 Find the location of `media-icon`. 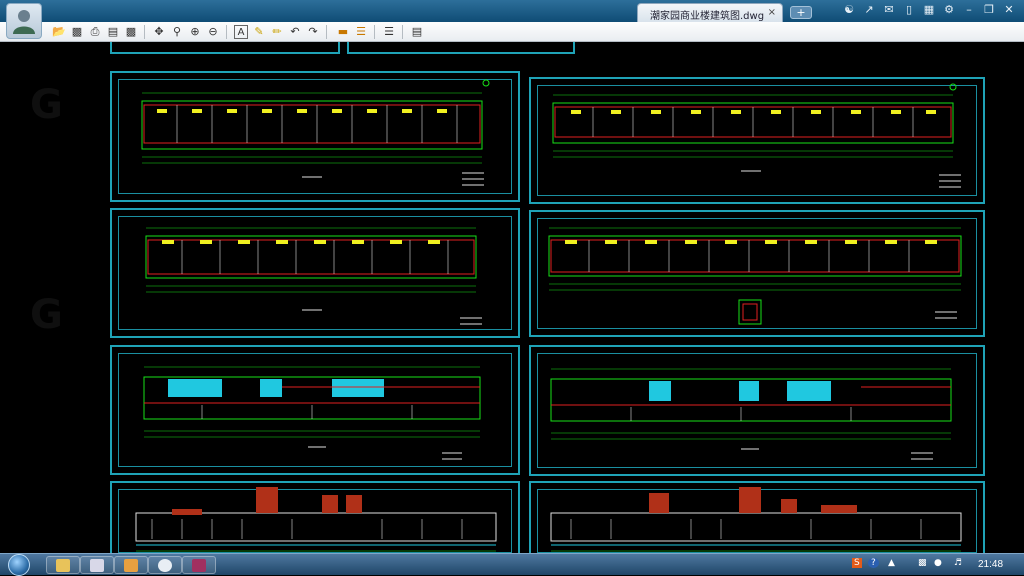

media-icon is located at coordinates (199, 565).